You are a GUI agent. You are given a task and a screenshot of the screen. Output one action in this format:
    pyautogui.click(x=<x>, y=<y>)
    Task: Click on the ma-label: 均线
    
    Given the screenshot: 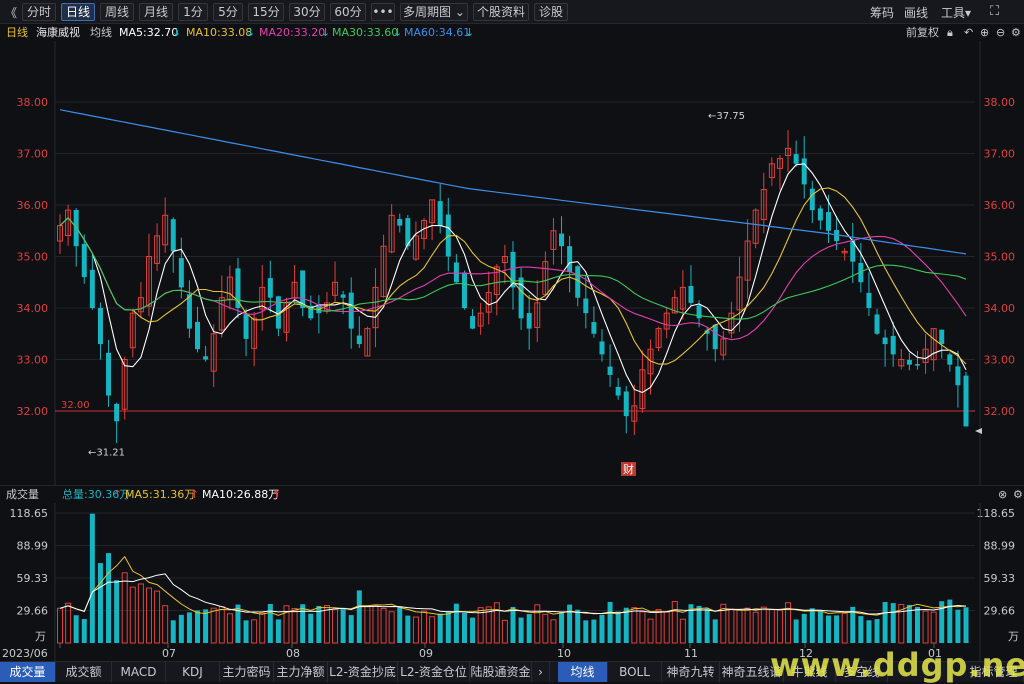 What is the action you would take?
    pyautogui.click(x=101, y=32)
    